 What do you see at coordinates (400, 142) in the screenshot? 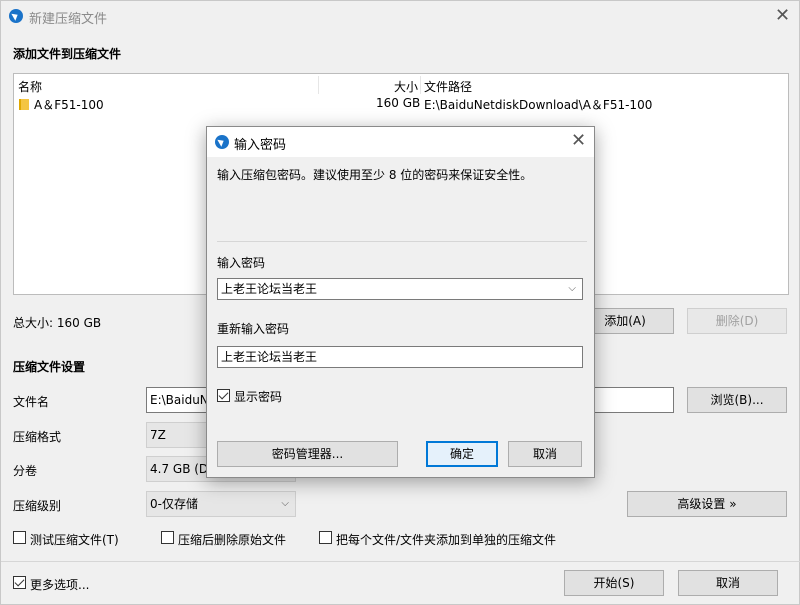
I see `dialog-titlebar: 输入密码 ✕` at bounding box center [400, 142].